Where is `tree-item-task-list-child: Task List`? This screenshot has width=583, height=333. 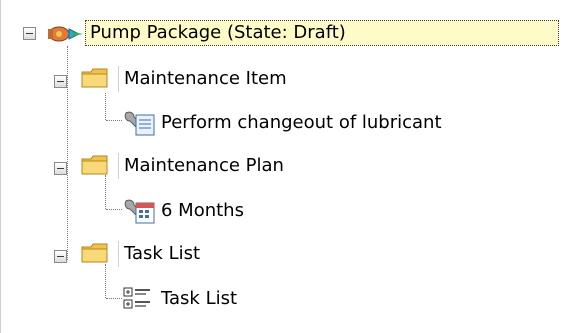 tree-item-task-list-child: Task List is located at coordinates (199, 299).